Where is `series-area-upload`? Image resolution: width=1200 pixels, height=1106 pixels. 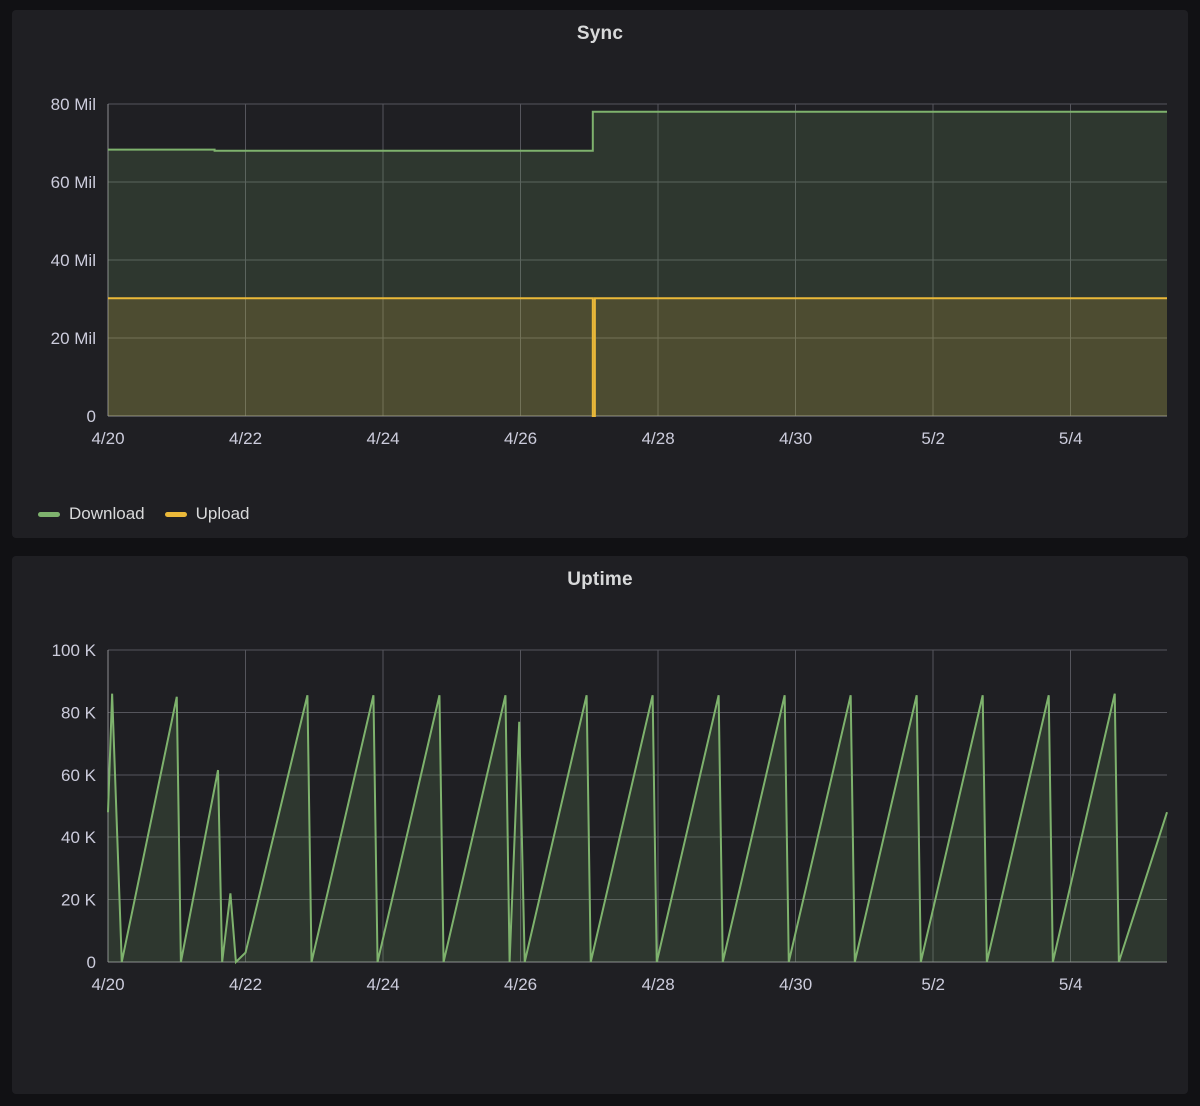
series-area-upload is located at coordinates (637, 357).